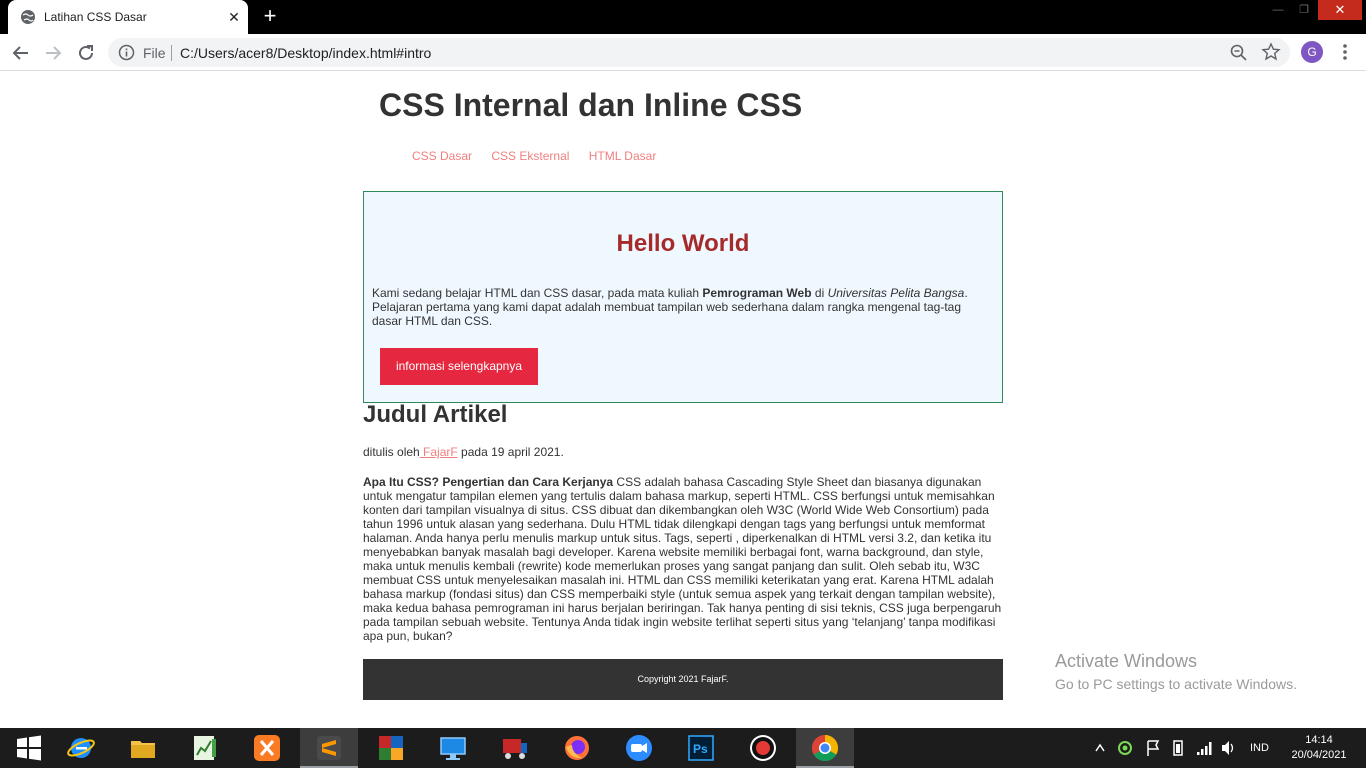 The image size is (1366, 768). What do you see at coordinates (1340, 10) in the screenshot?
I see `window-close-button: ✕` at bounding box center [1340, 10].